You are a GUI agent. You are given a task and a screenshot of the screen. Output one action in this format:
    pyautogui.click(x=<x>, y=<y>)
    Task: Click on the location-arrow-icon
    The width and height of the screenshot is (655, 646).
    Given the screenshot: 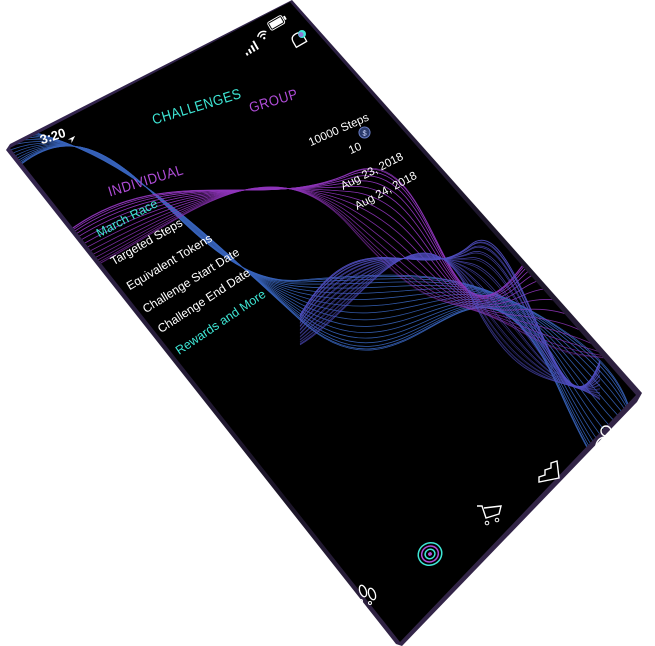 What is the action you would take?
    pyautogui.click(x=71, y=140)
    